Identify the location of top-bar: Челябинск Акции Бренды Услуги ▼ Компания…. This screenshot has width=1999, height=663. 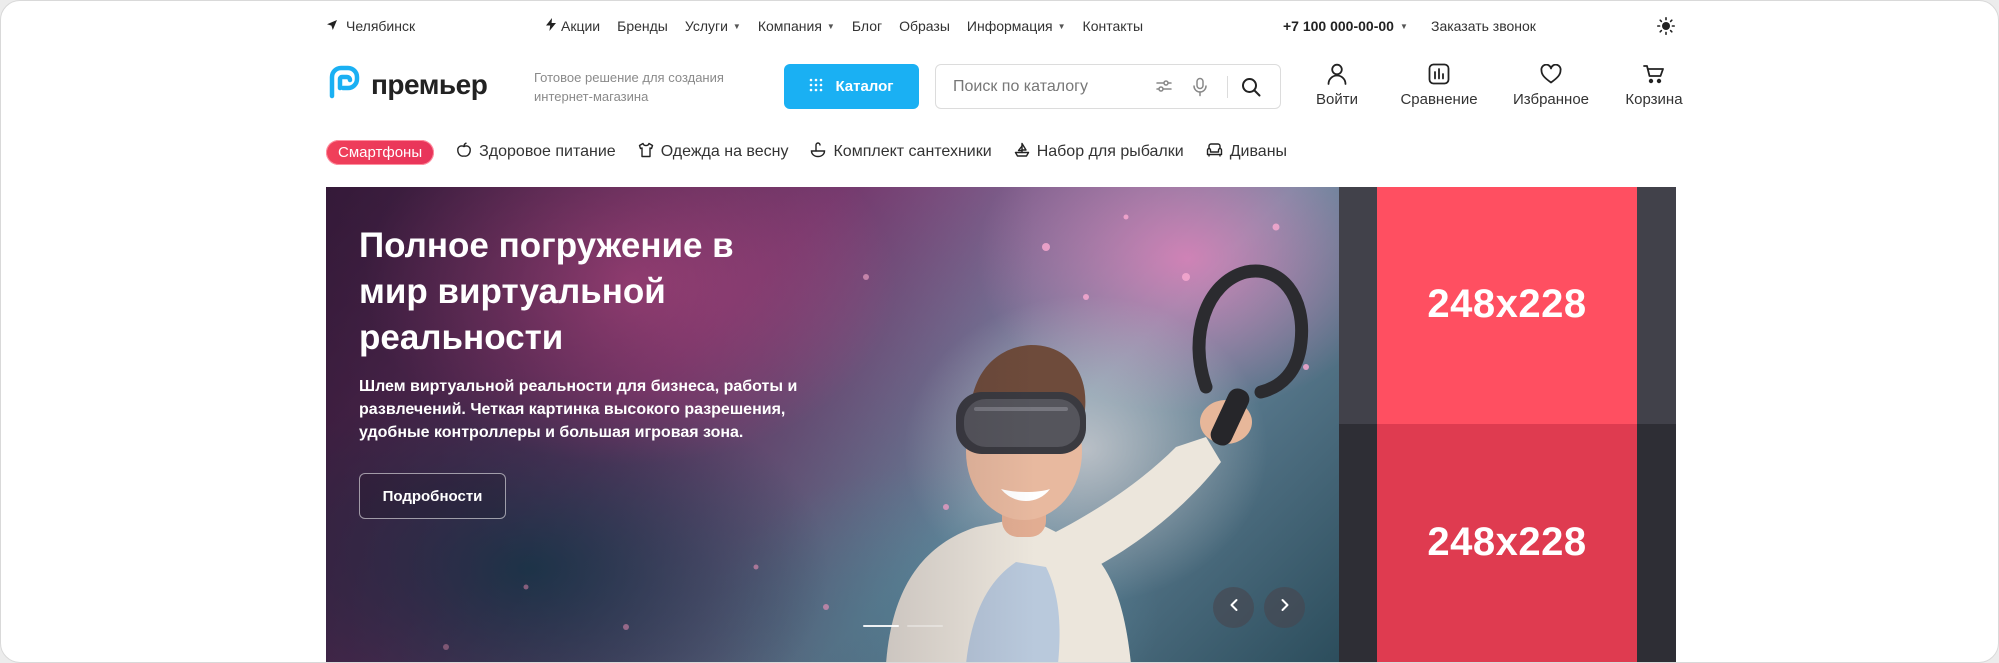
(1001, 26).